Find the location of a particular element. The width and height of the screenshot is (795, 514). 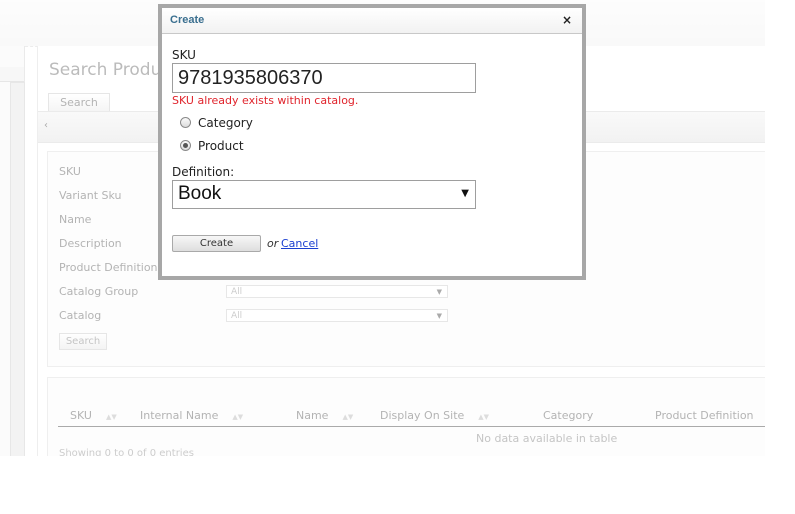

sku-error-message: SKU already exists within catalog. is located at coordinates (265, 100).